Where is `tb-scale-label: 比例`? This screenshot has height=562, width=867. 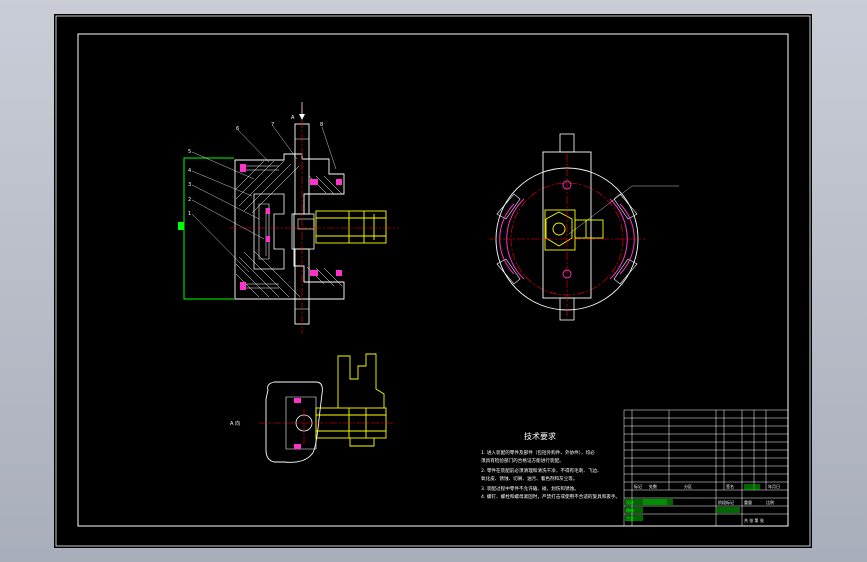 tb-scale-label: 比例 is located at coordinates (770, 502).